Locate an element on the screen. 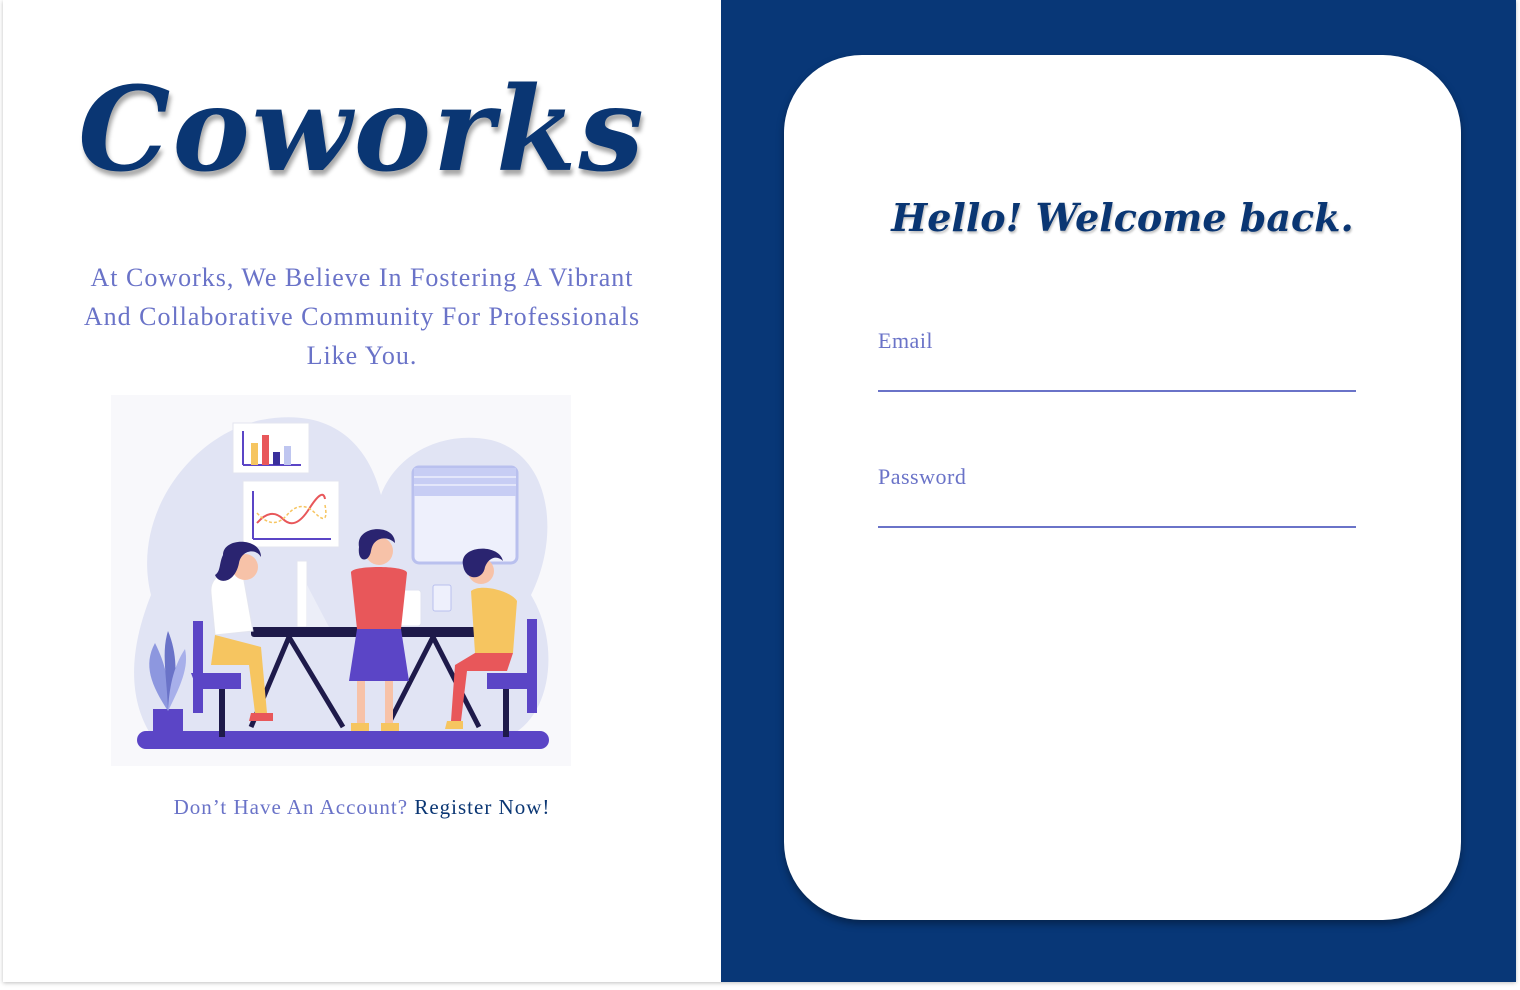 This screenshot has height=990, width=1520. email-input is located at coordinates (1117, 375).